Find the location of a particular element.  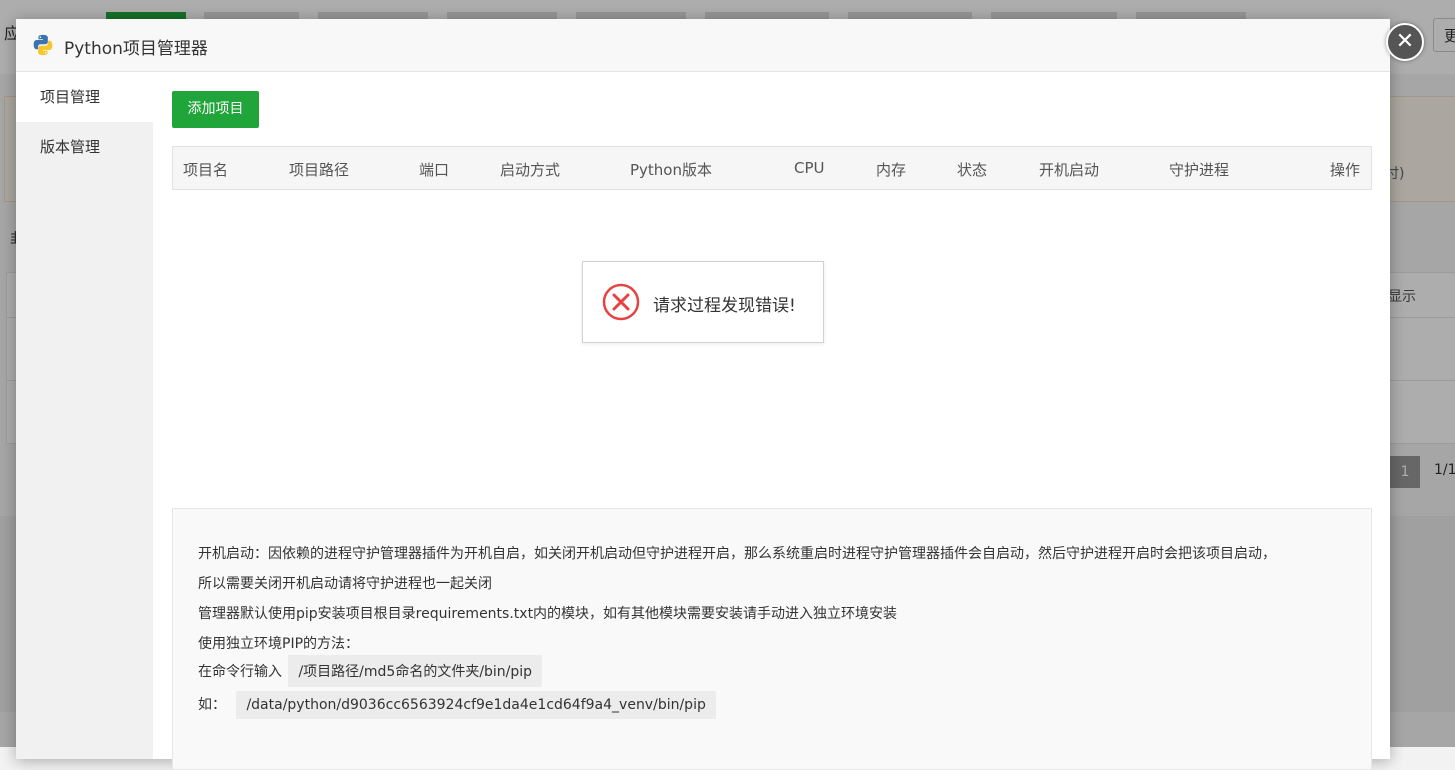

column-header-python-version: Python版本 is located at coordinates (671, 169).